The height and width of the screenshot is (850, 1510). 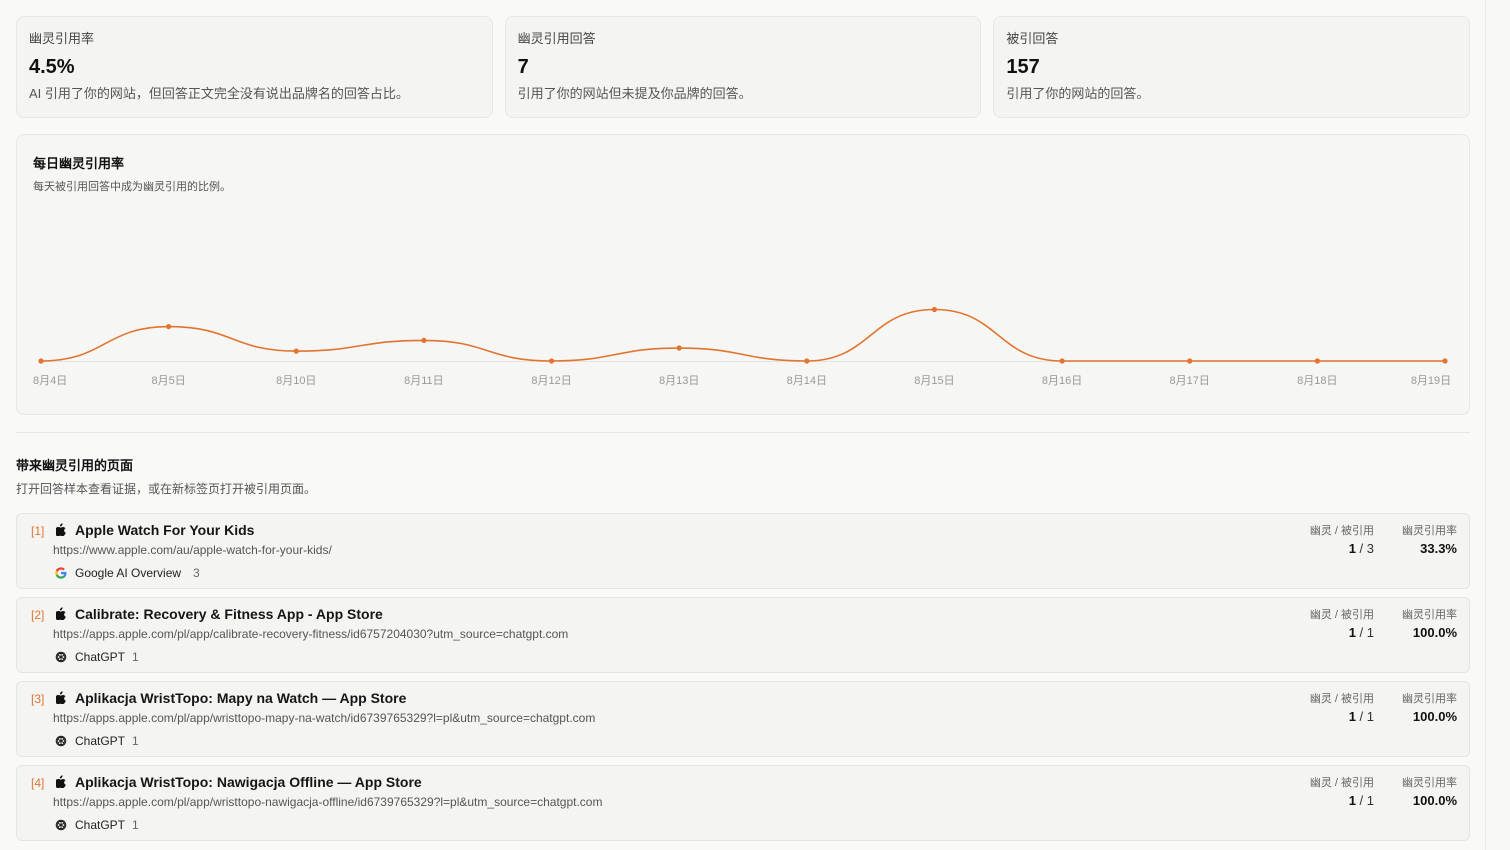 I want to click on row-index: [4], so click(x=38, y=783).